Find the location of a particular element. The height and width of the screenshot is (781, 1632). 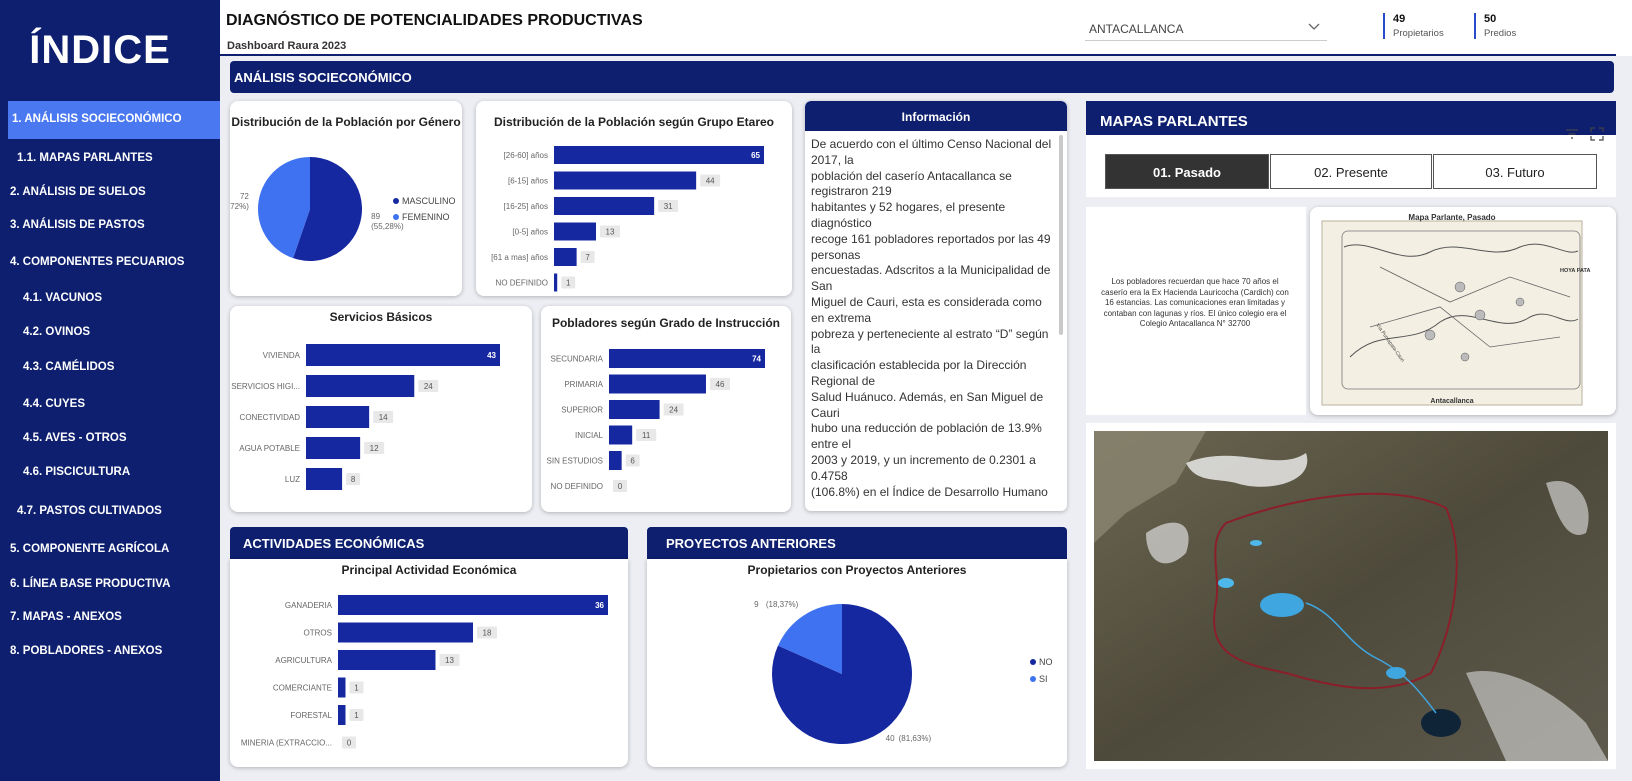

nav-item-mapas-anexos: 7. MAPAS - ANEXOS is located at coordinates (66, 617).